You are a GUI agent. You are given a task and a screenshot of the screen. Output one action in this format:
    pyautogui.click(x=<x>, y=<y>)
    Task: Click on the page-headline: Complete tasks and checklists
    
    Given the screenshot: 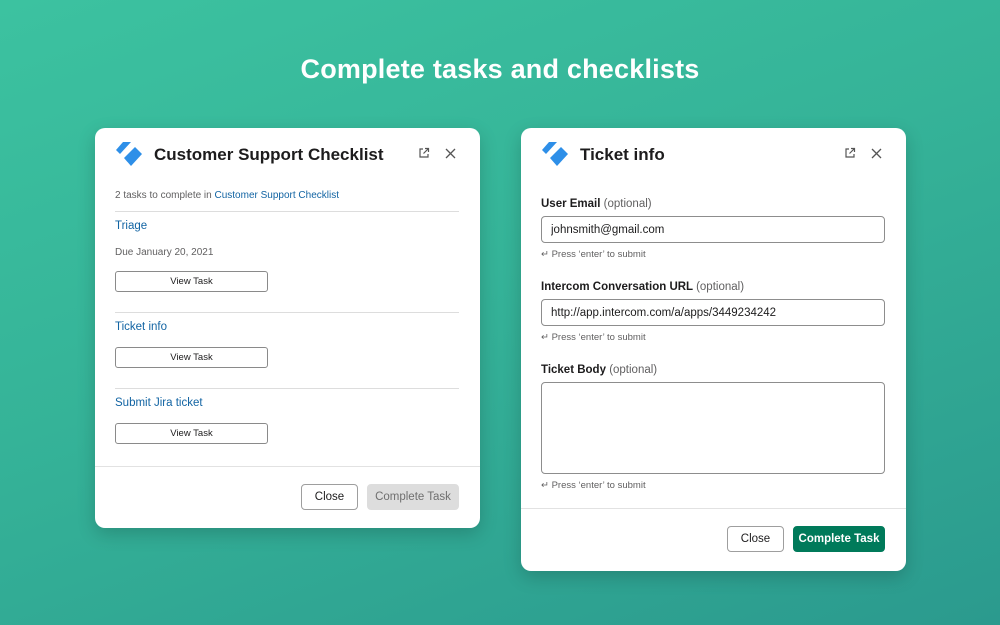 What is the action you would take?
    pyautogui.click(x=500, y=69)
    